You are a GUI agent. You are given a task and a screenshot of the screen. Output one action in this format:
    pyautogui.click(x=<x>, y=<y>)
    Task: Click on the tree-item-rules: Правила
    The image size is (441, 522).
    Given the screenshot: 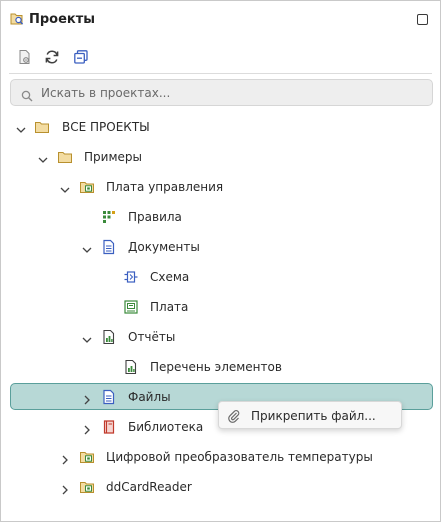 What is the action you would take?
    pyautogui.click(x=220, y=217)
    